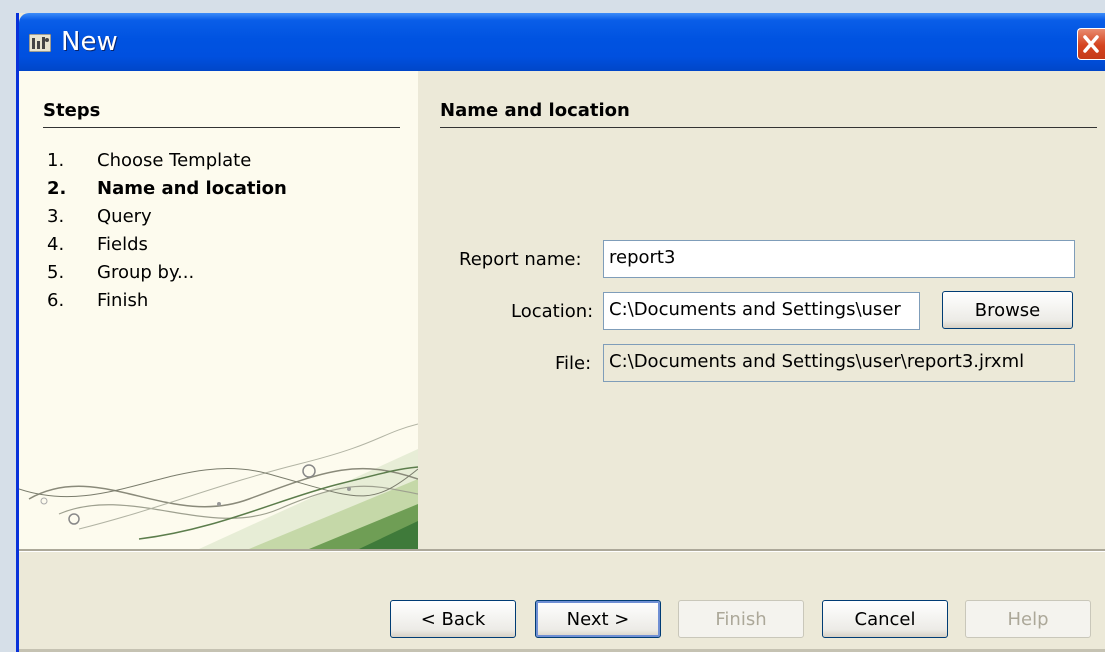  I want to click on location-input: C:\Documents and Settings\user, so click(761, 311).